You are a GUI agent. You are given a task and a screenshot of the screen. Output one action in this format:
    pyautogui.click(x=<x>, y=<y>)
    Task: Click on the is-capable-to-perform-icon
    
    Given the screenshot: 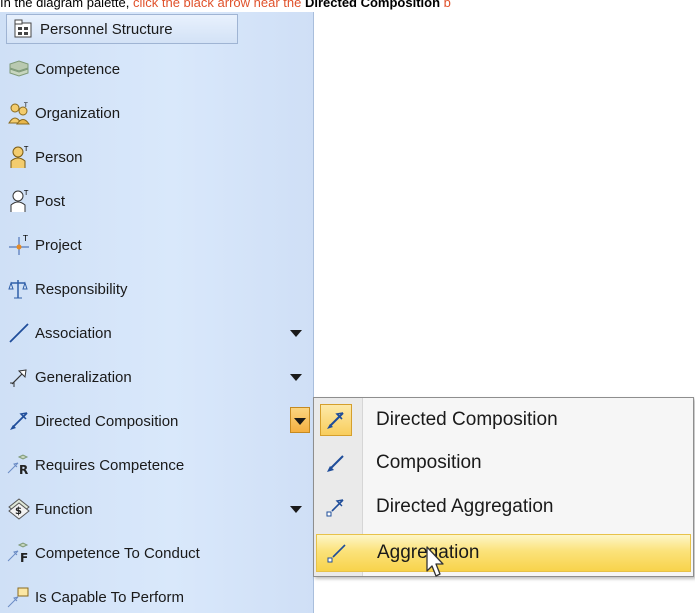 What is the action you would take?
    pyautogui.click(x=19, y=597)
    